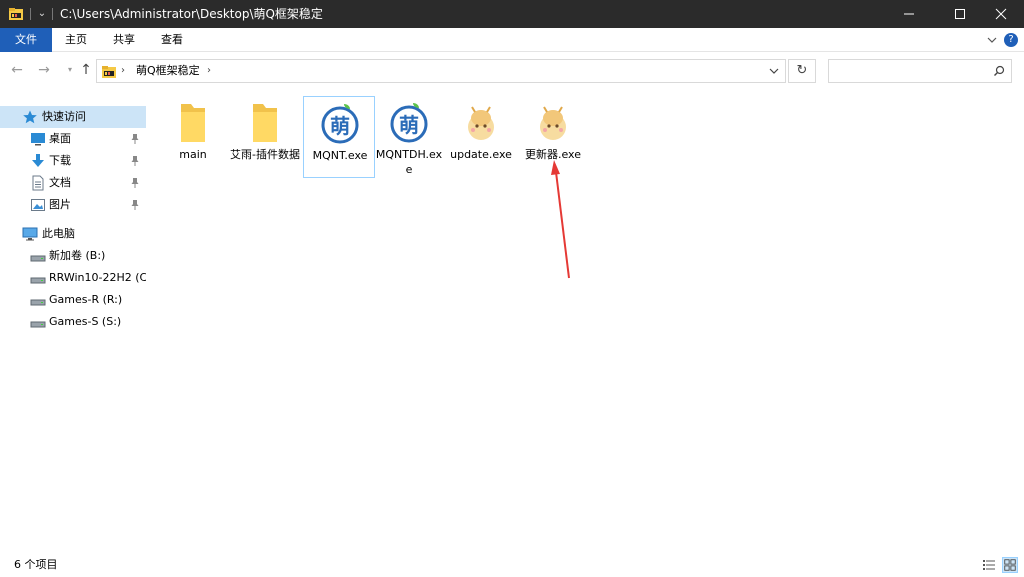 The width and height of the screenshot is (1024, 577). What do you see at coordinates (38, 160) in the screenshot?
I see `download-icon` at bounding box center [38, 160].